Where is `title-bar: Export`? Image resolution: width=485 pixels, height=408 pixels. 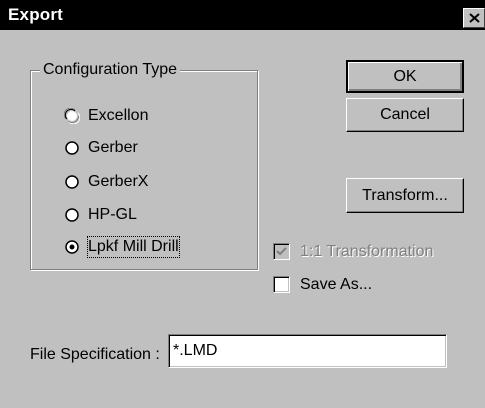 title-bar: Export is located at coordinates (242, 15).